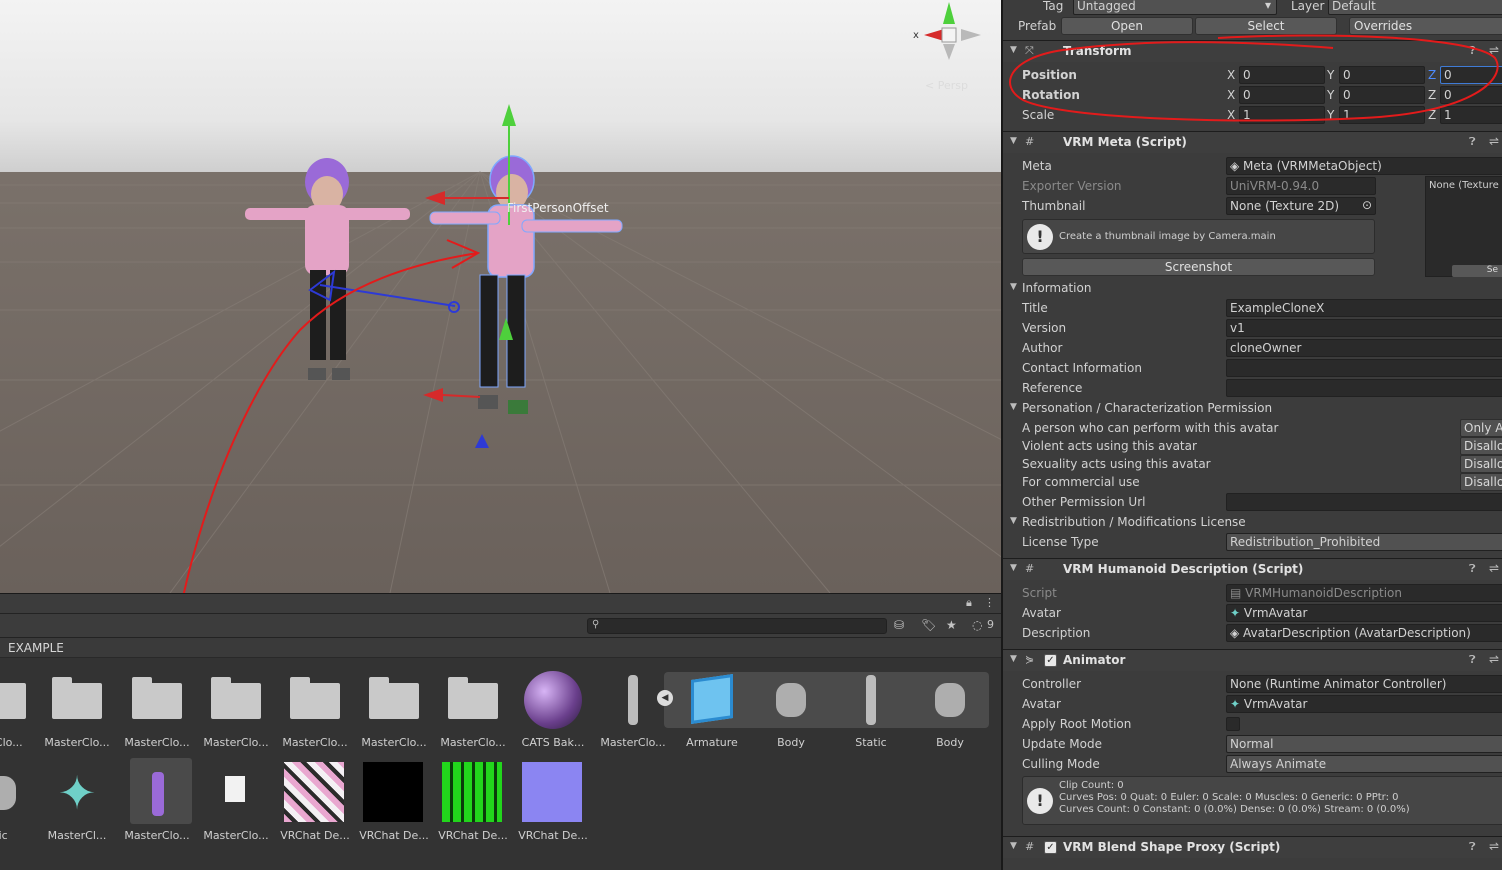 This screenshot has height=870, width=1502. Describe the element at coordinates (1463, 226) in the screenshot. I see `thumbnail-preview: None (Texture Se` at that location.